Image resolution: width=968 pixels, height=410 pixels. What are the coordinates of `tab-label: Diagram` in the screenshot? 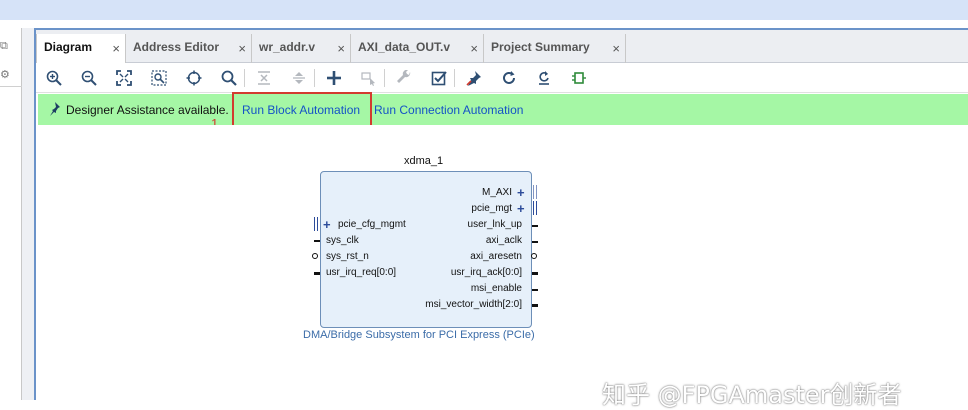 It's located at (68, 47).